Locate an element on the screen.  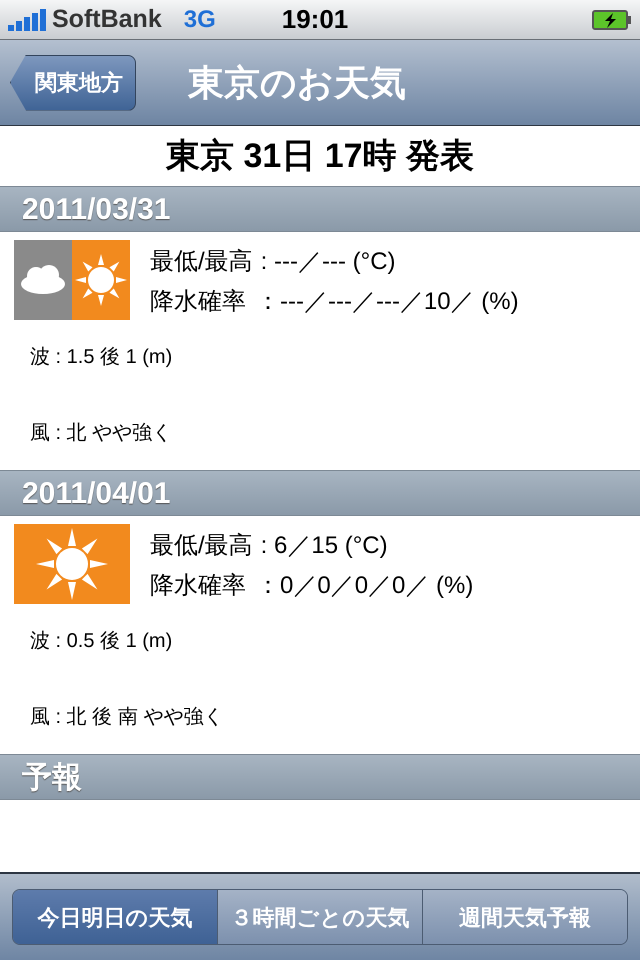
nav-title: 東京のお天気 is located at coordinates (297, 82).